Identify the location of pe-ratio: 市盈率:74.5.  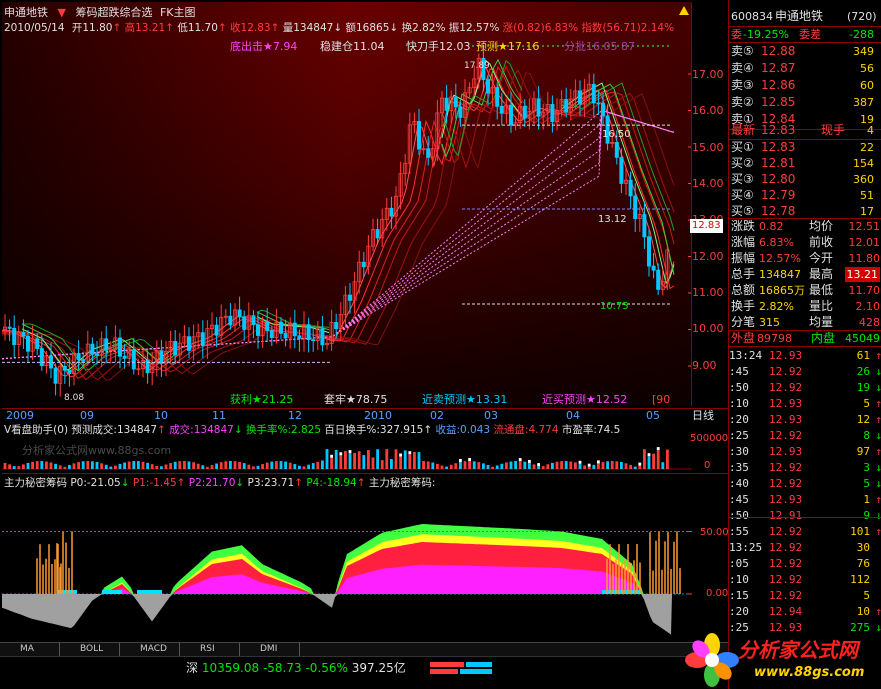
(591, 430).